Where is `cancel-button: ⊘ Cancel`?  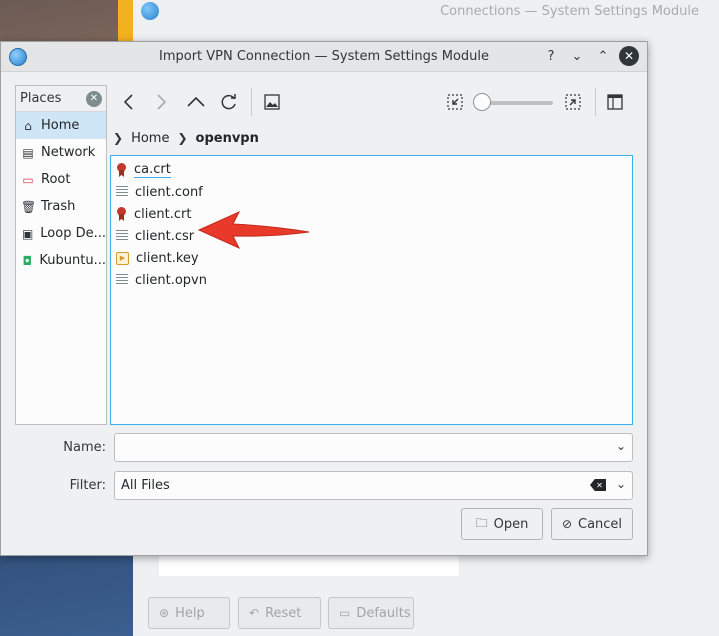 cancel-button: ⊘ Cancel is located at coordinates (592, 524).